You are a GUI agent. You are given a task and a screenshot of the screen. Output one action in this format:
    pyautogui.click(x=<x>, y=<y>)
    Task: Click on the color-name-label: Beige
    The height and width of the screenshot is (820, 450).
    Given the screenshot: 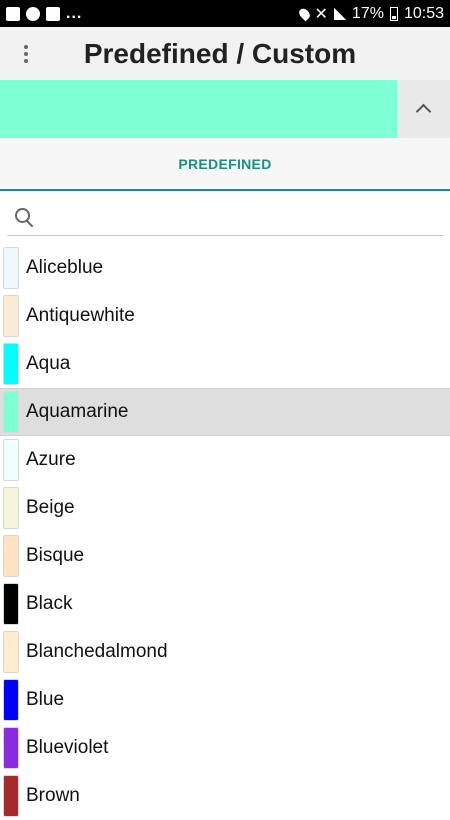 What is the action you would take?
    pyautogui.click(x=50, y=507)
    